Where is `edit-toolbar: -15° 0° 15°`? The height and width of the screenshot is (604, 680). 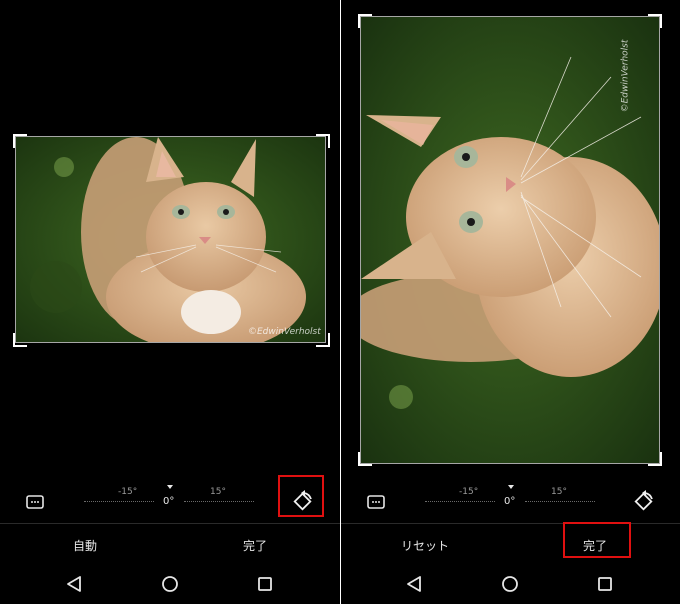
edit-toolbar: -15° 0° 15° is located at coordinates (510, 502).